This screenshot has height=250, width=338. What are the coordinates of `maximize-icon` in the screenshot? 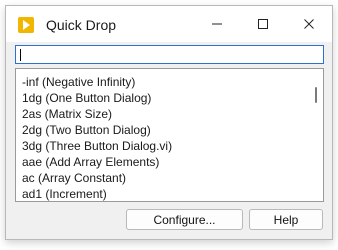 It's located at (263, 24).